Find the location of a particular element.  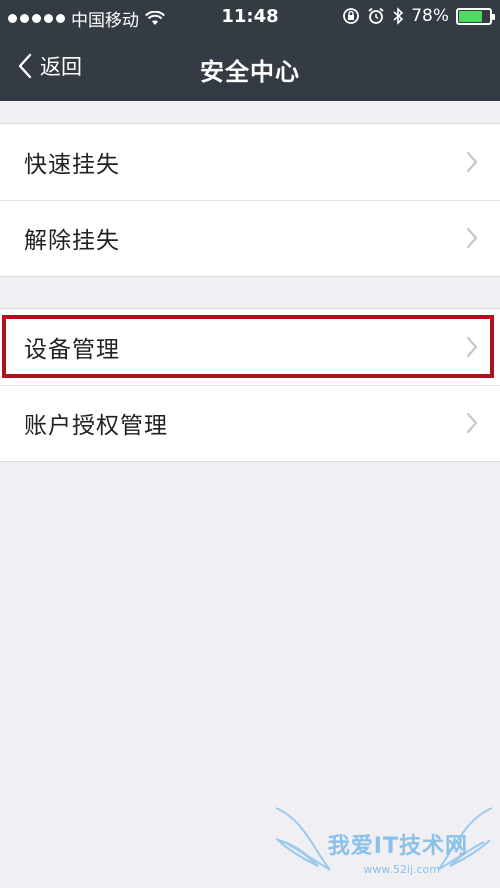

bluetooth-icon is located at coordinates (398, 16).